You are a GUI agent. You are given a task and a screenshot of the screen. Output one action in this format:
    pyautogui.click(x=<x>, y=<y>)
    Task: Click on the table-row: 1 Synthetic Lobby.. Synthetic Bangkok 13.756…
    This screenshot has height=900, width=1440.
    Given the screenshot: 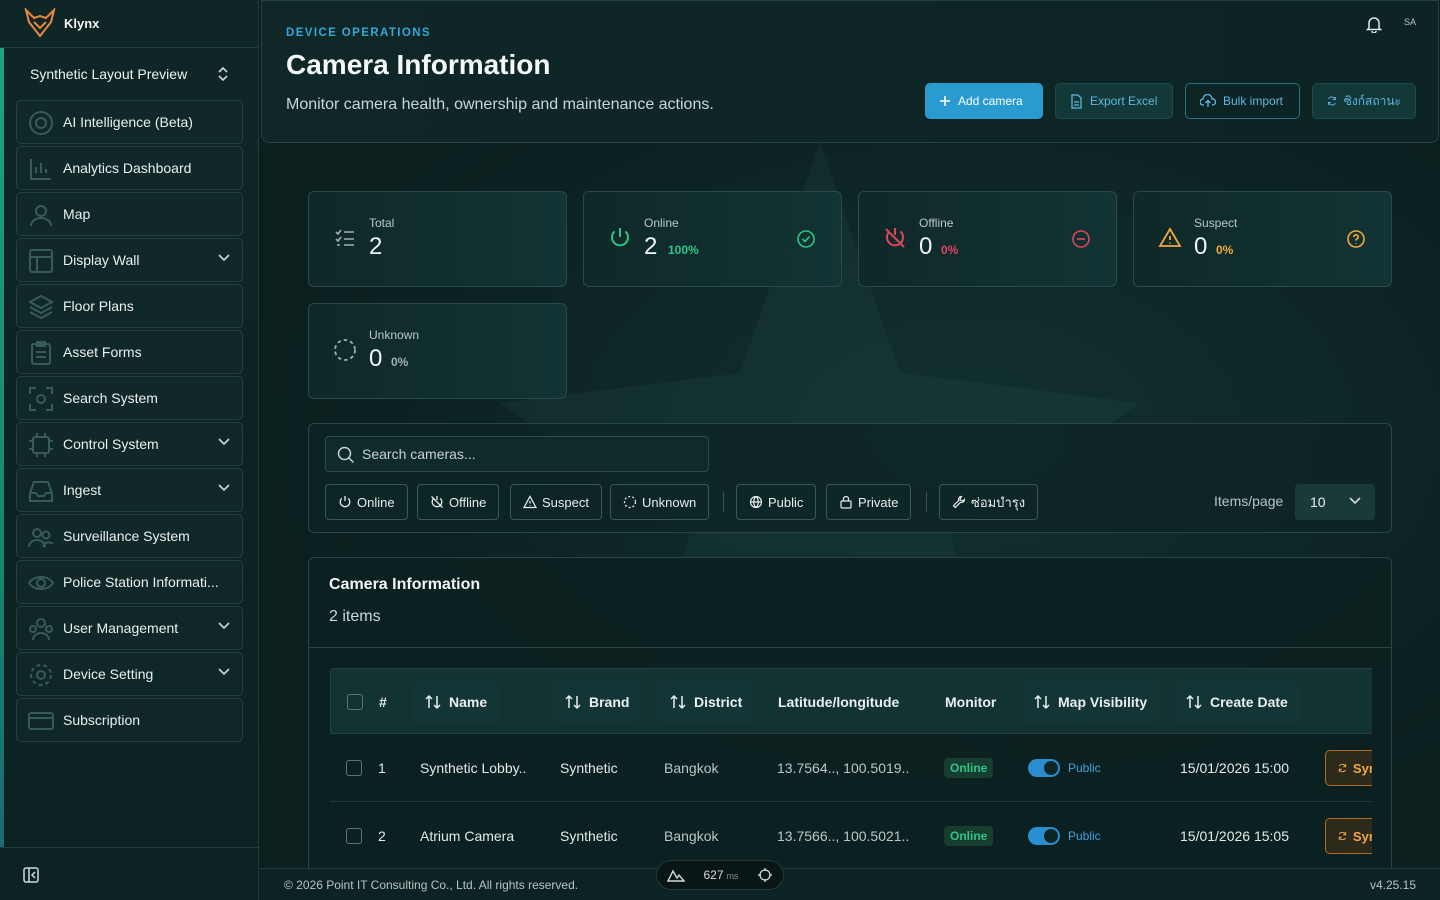 What is the action you would take?
    pyautogui.click(x=851, y=768)
    